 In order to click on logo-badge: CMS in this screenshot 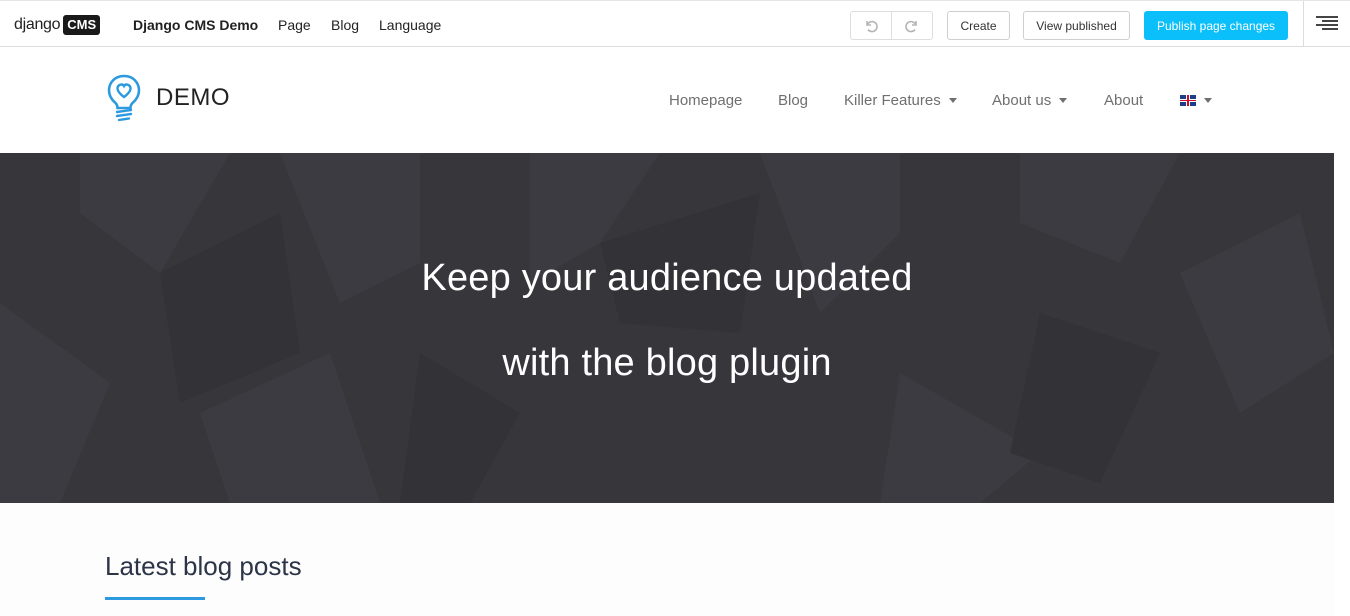, I will do `click(82, 25)`.